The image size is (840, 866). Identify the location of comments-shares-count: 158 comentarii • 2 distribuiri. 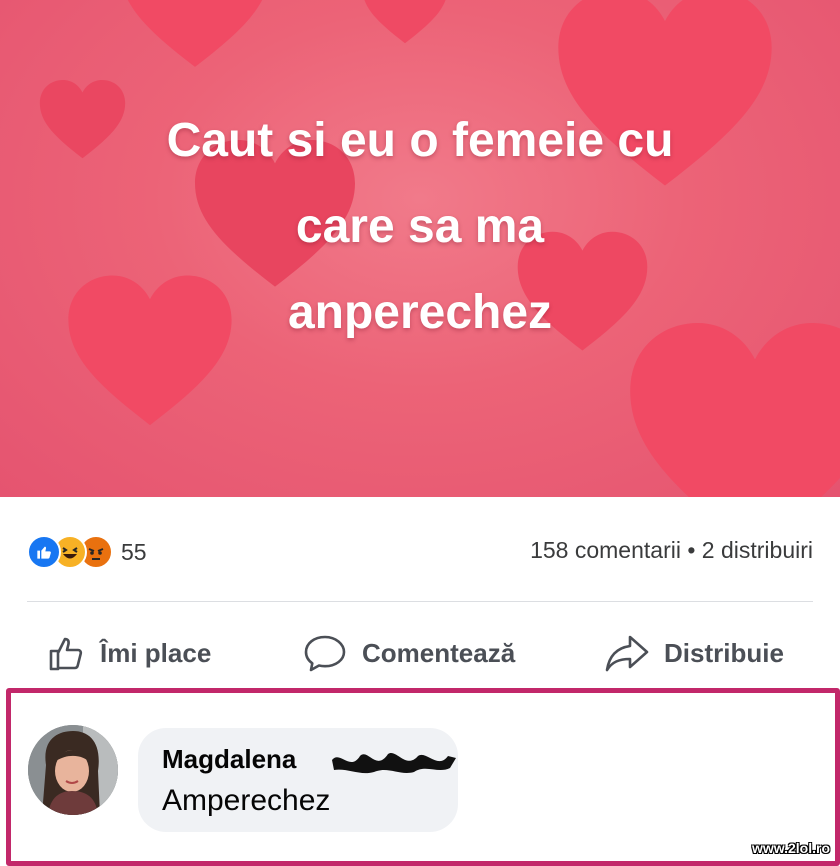
(671, 550).